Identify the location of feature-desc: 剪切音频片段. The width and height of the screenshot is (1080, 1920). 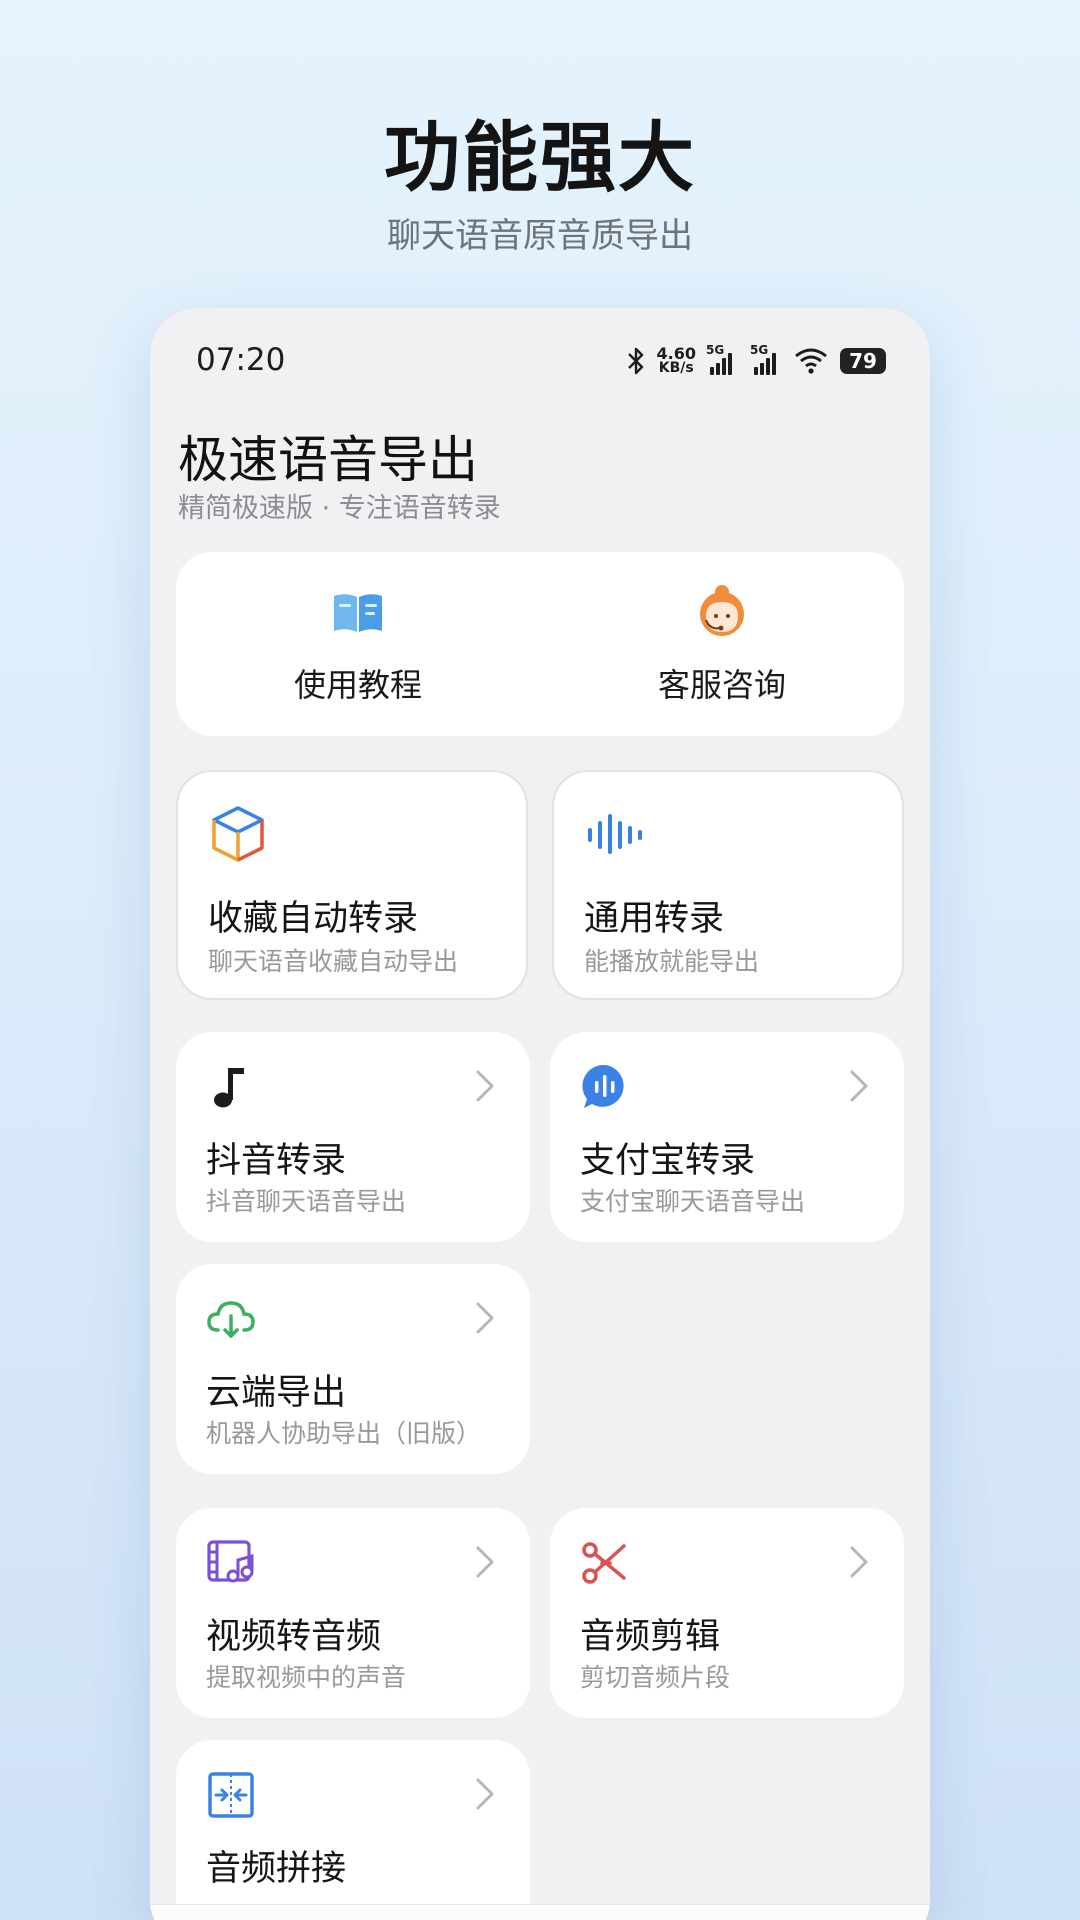
(655, 1677).